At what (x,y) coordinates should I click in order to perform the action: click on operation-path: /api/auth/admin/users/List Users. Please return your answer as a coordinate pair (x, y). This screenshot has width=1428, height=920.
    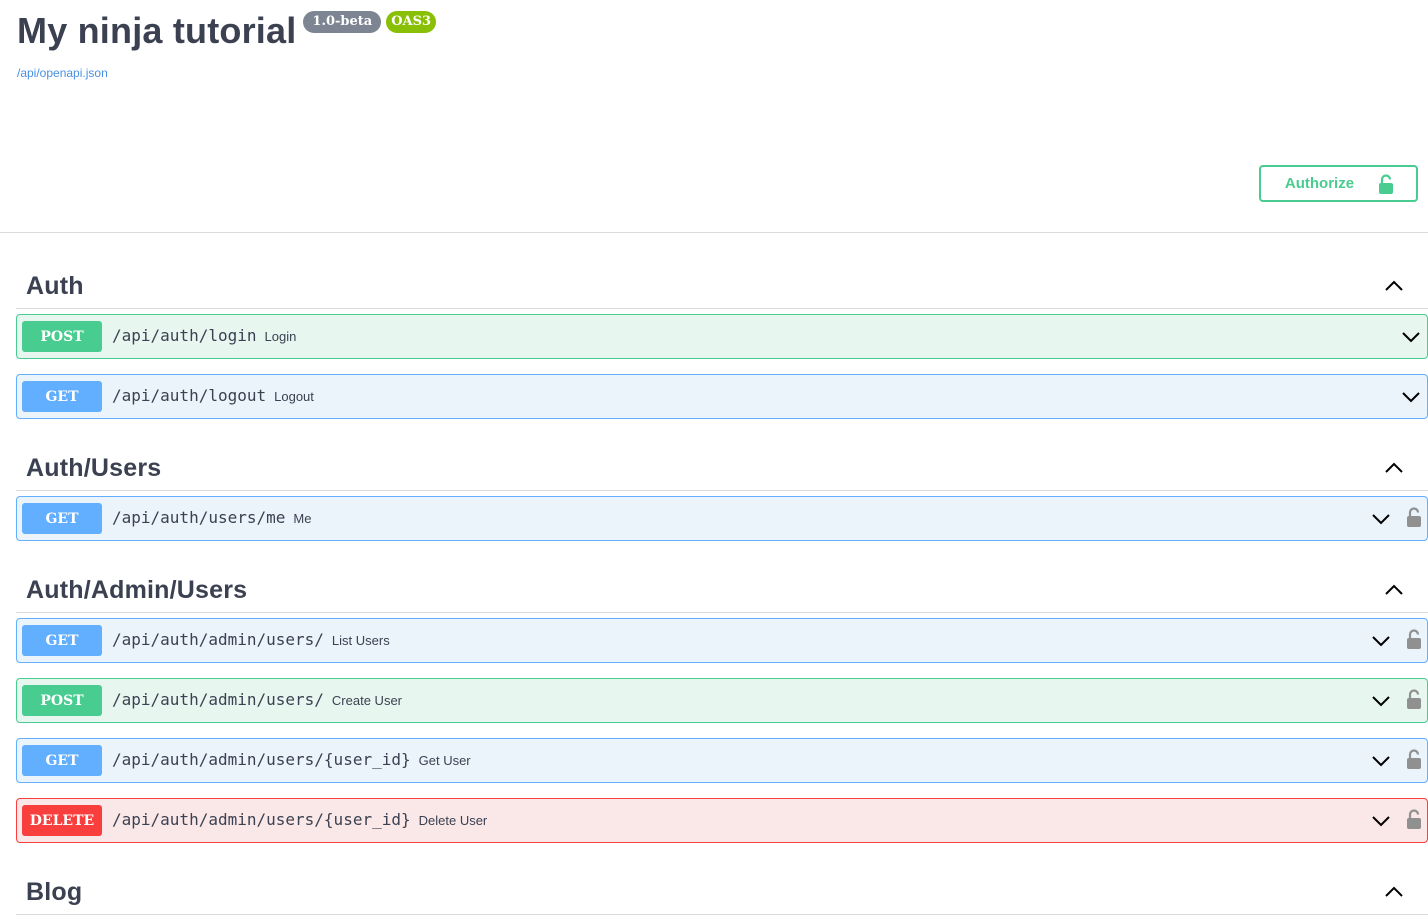
    Looking at the image, I should click on (251, 639).